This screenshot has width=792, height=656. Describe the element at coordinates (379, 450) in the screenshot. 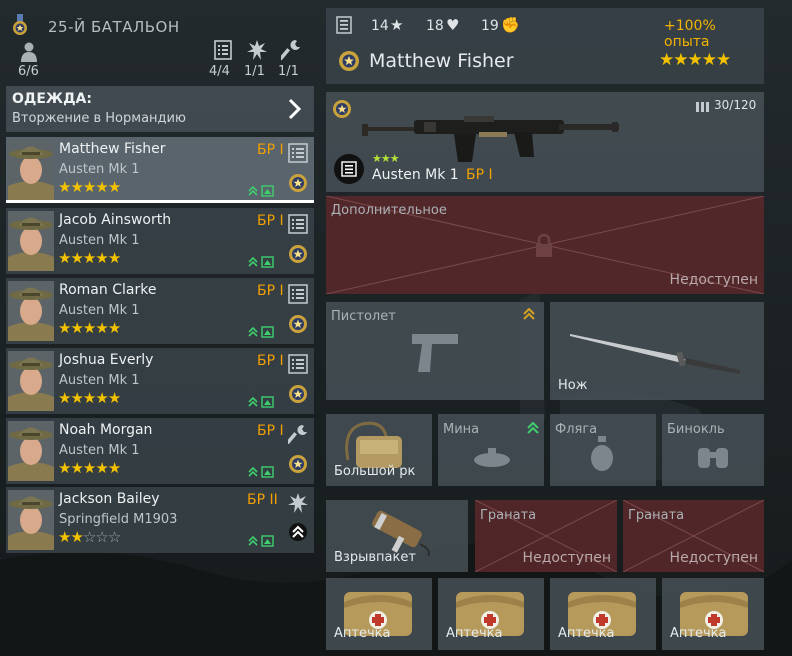

I see `backpack-slot: Большой рк` at that location.